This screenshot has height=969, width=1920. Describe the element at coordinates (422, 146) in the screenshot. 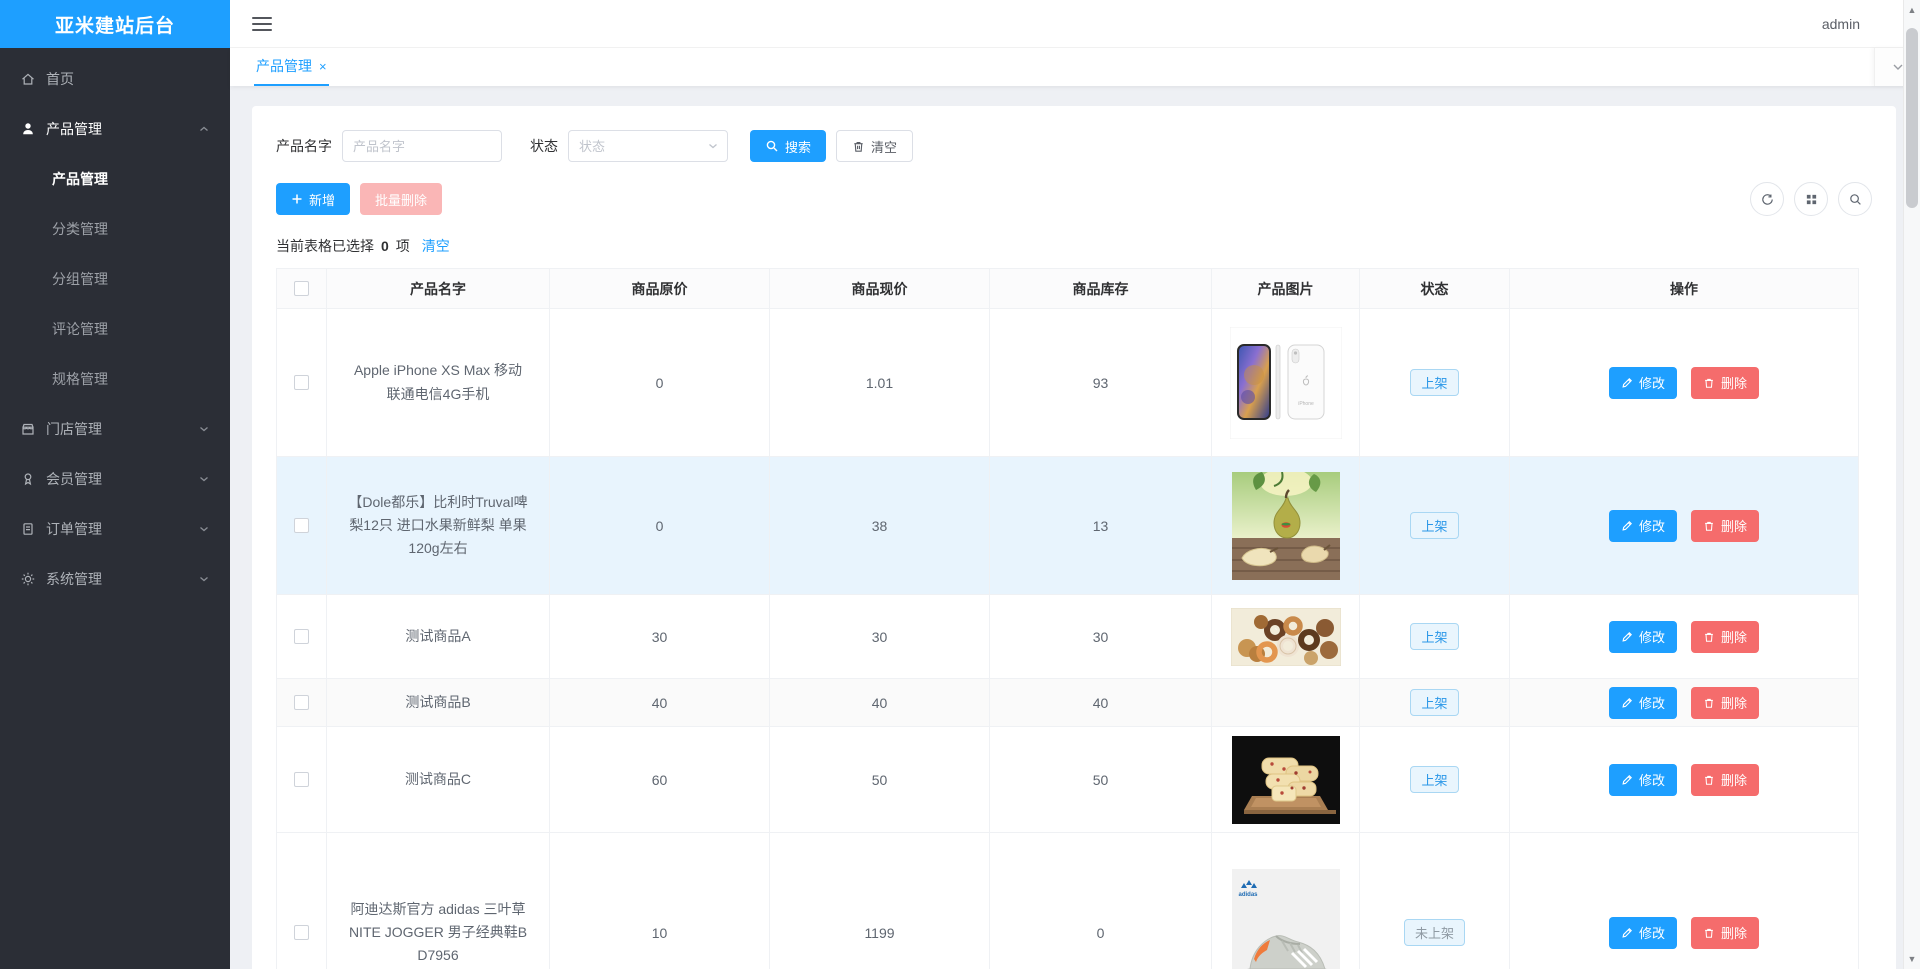

I see `product-name-input` at that location.